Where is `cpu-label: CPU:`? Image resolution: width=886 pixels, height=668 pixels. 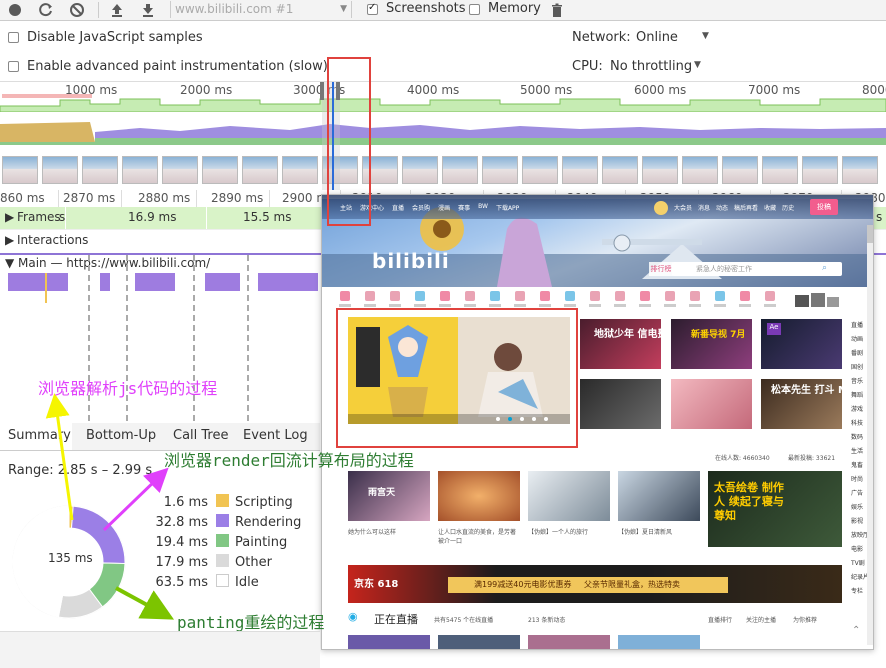
cpu-label: CPU: is located at coordinates (587, 66).